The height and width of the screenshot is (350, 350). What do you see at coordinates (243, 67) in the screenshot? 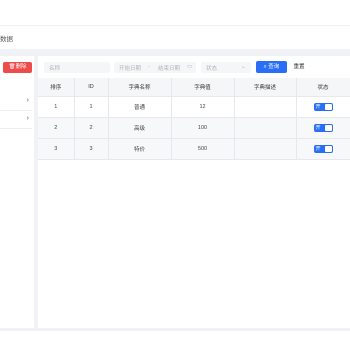
I see `chevron-down-icon: ⌄` at bounding box center [243, 67].